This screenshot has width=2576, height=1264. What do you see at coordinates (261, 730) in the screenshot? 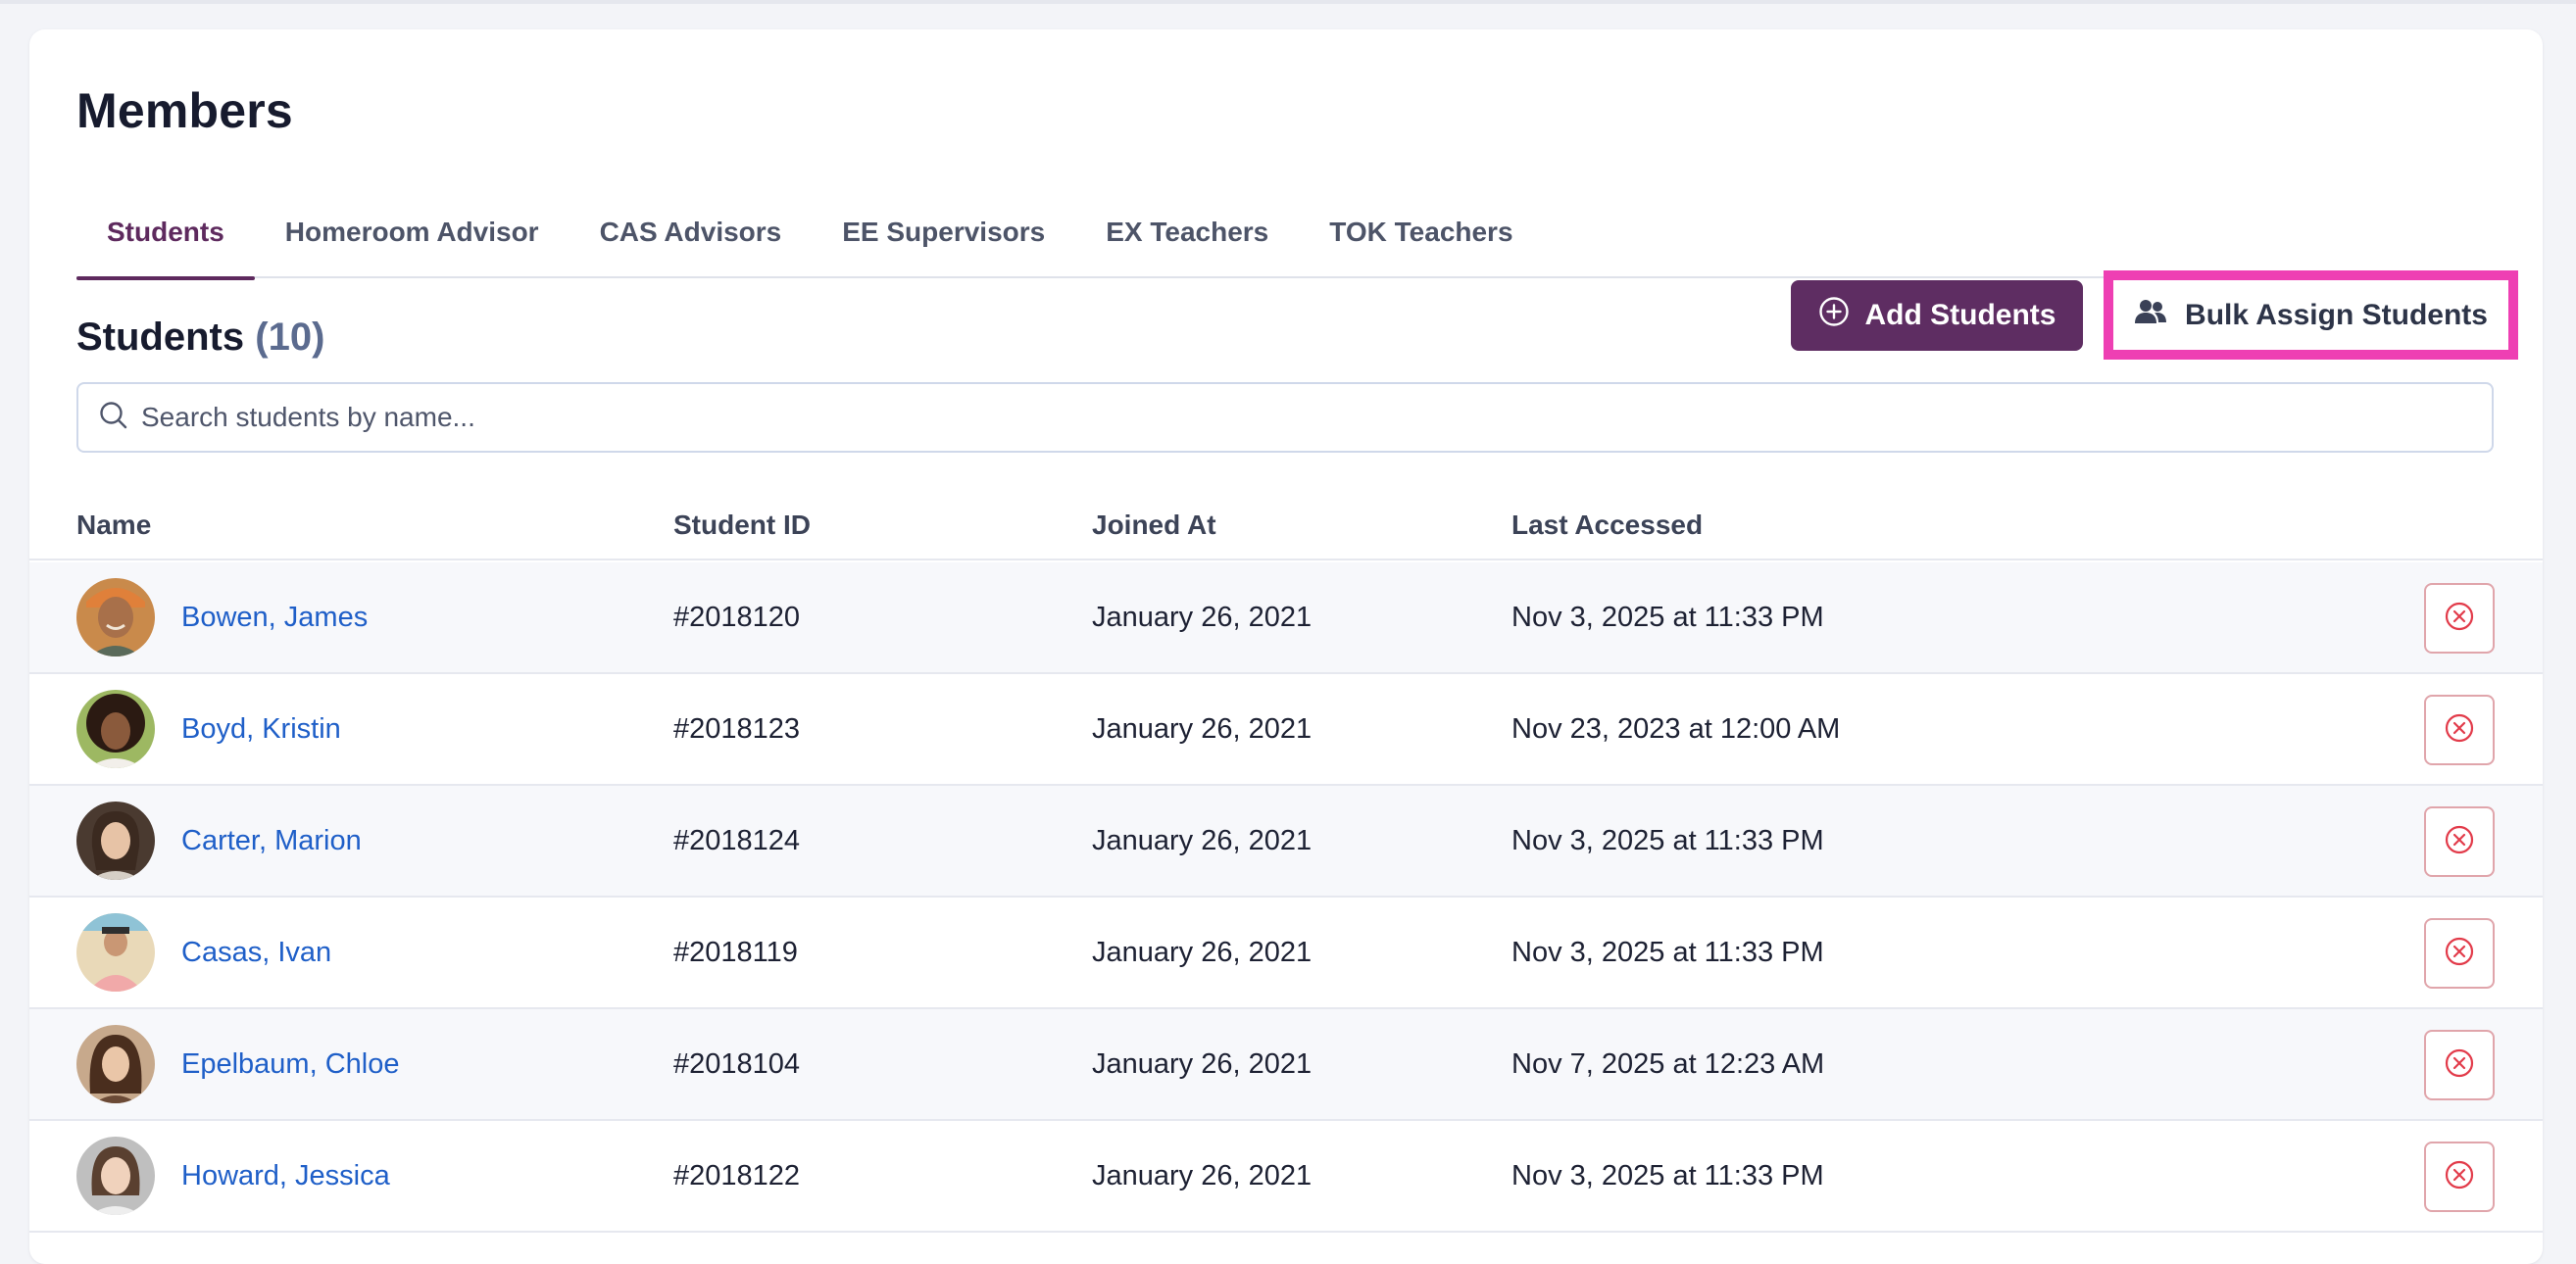
I see `student-name-link: Boyd, Kristin` at bounding box center [261, 730].